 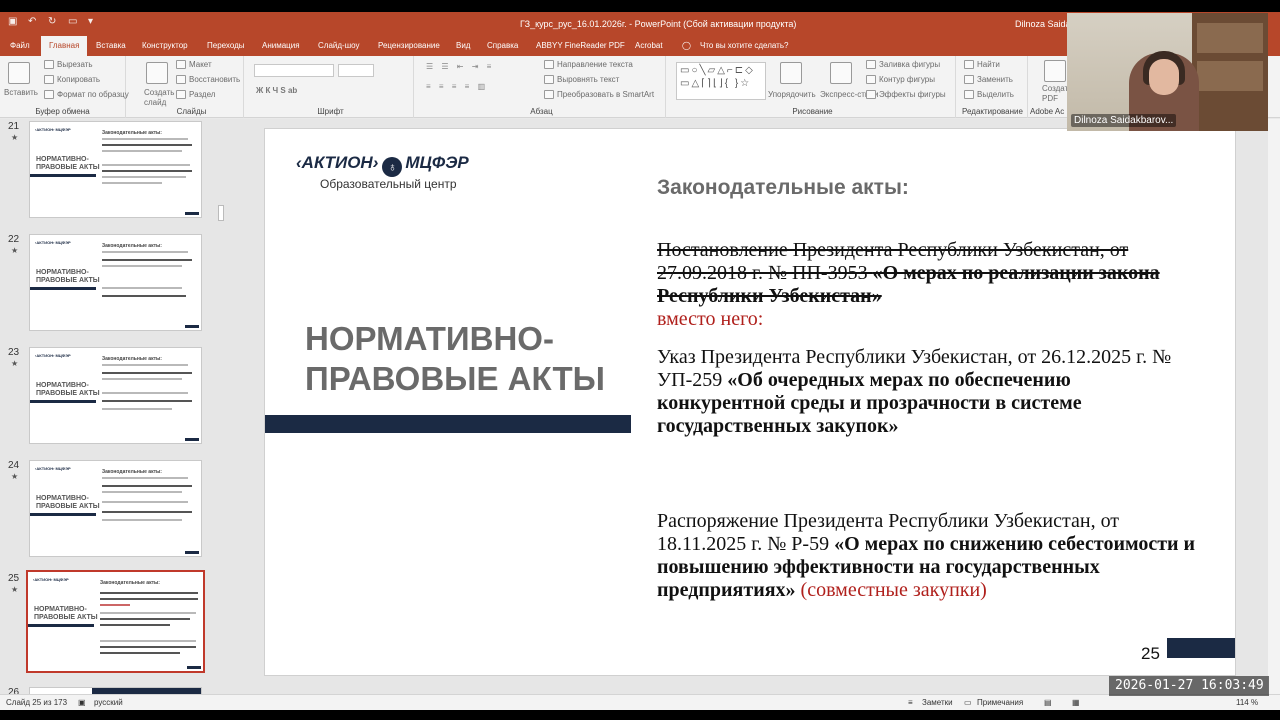 I want to click on undo-icon: ↶, so click(x=33, y=22).